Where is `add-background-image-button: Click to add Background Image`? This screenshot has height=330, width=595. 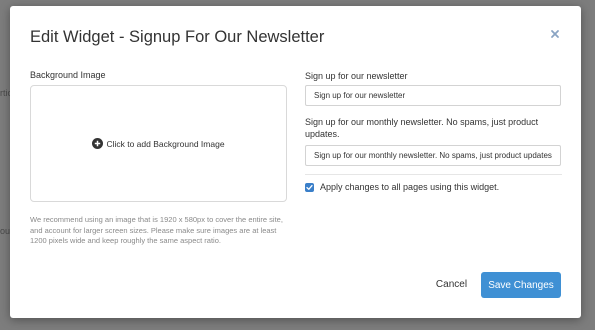
add-background-image-button: Click to add Background Image is located at coordinates (158, 143).